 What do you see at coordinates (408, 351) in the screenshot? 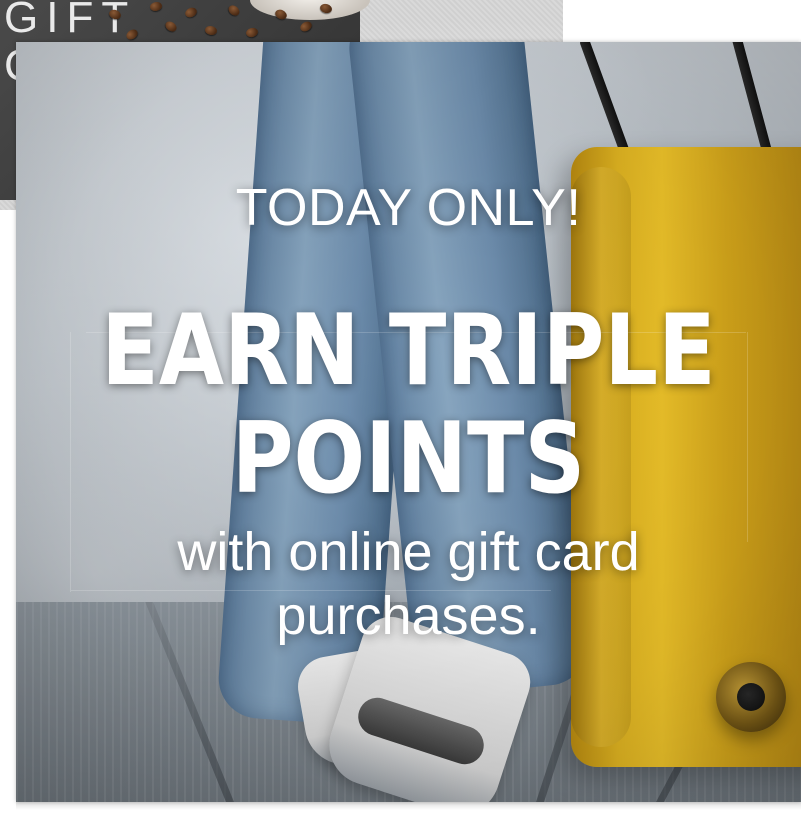
I see `promo-headline-line-1: EARN TRIPLE` at bounding box center [408, 351].